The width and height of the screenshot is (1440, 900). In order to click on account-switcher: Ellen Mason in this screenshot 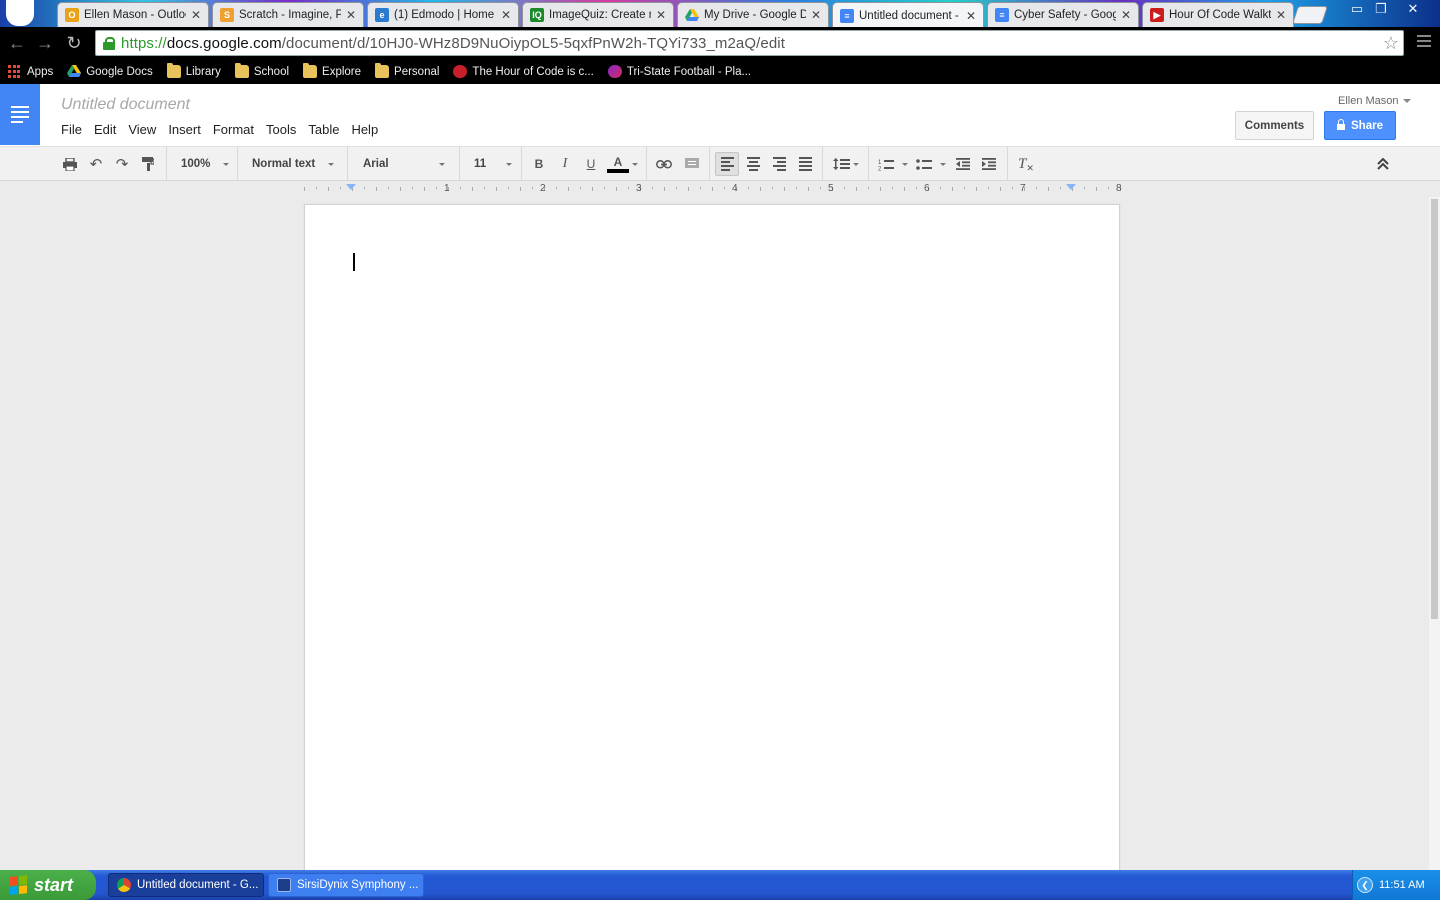, I will do `click(1374, 101)`.